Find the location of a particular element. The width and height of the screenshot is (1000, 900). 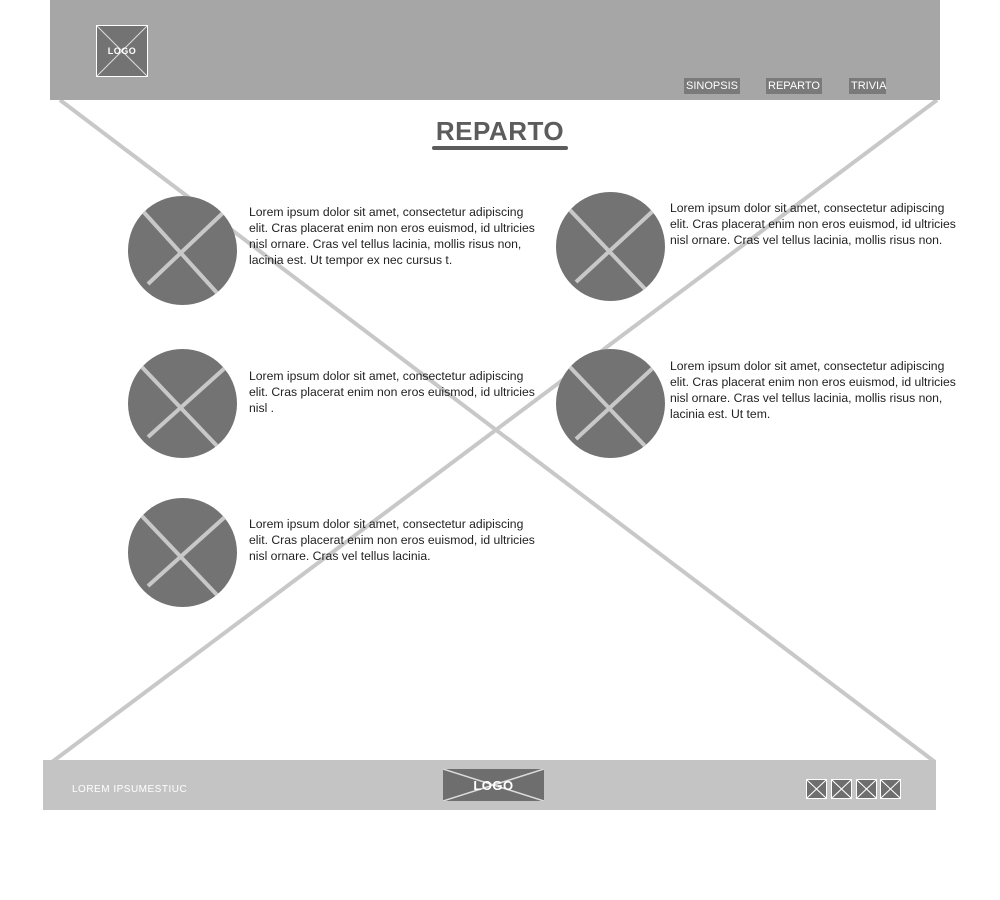

nav-item-trivia: TRIVIA is located at coordinates (867, 86).